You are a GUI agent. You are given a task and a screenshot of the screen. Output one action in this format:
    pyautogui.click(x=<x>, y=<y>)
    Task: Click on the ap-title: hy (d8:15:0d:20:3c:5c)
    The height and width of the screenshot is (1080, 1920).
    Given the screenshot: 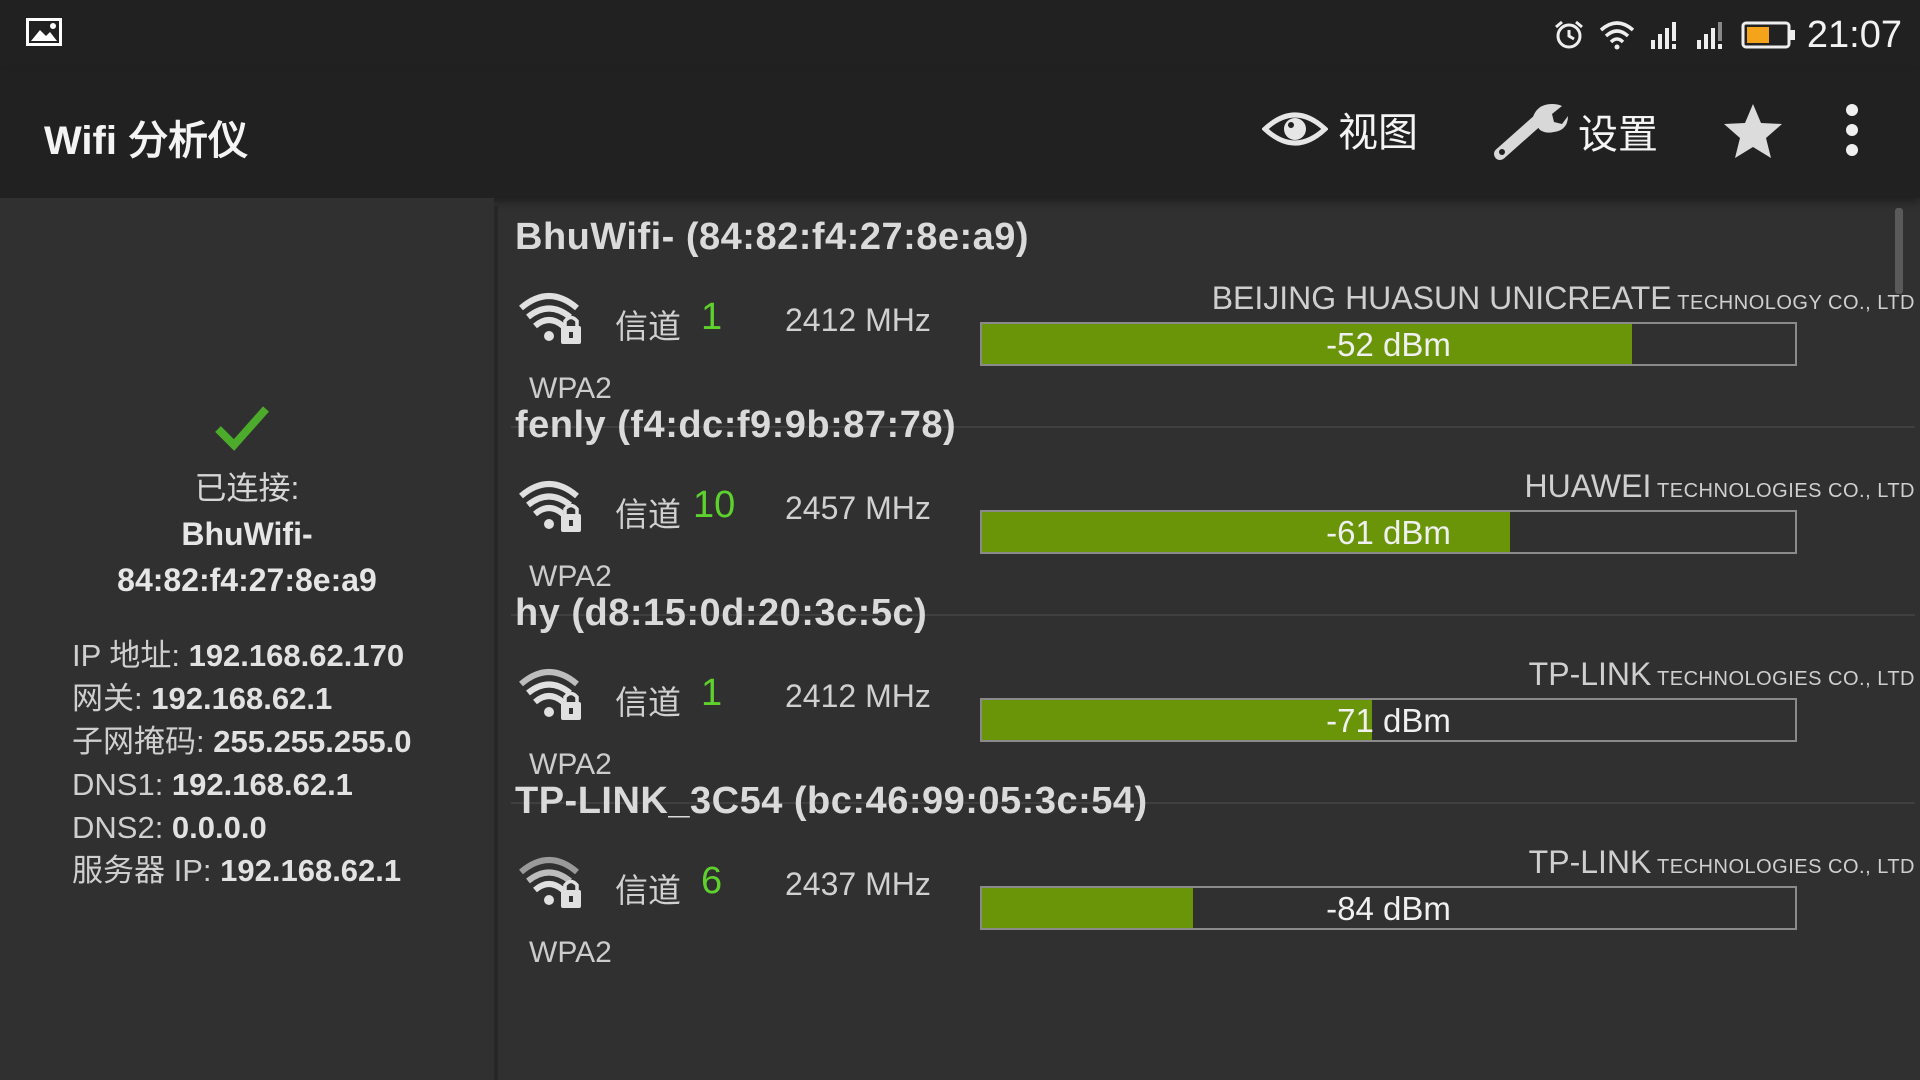 What is the action you would take?
    pyautogui.click(x=721, y=613)
    